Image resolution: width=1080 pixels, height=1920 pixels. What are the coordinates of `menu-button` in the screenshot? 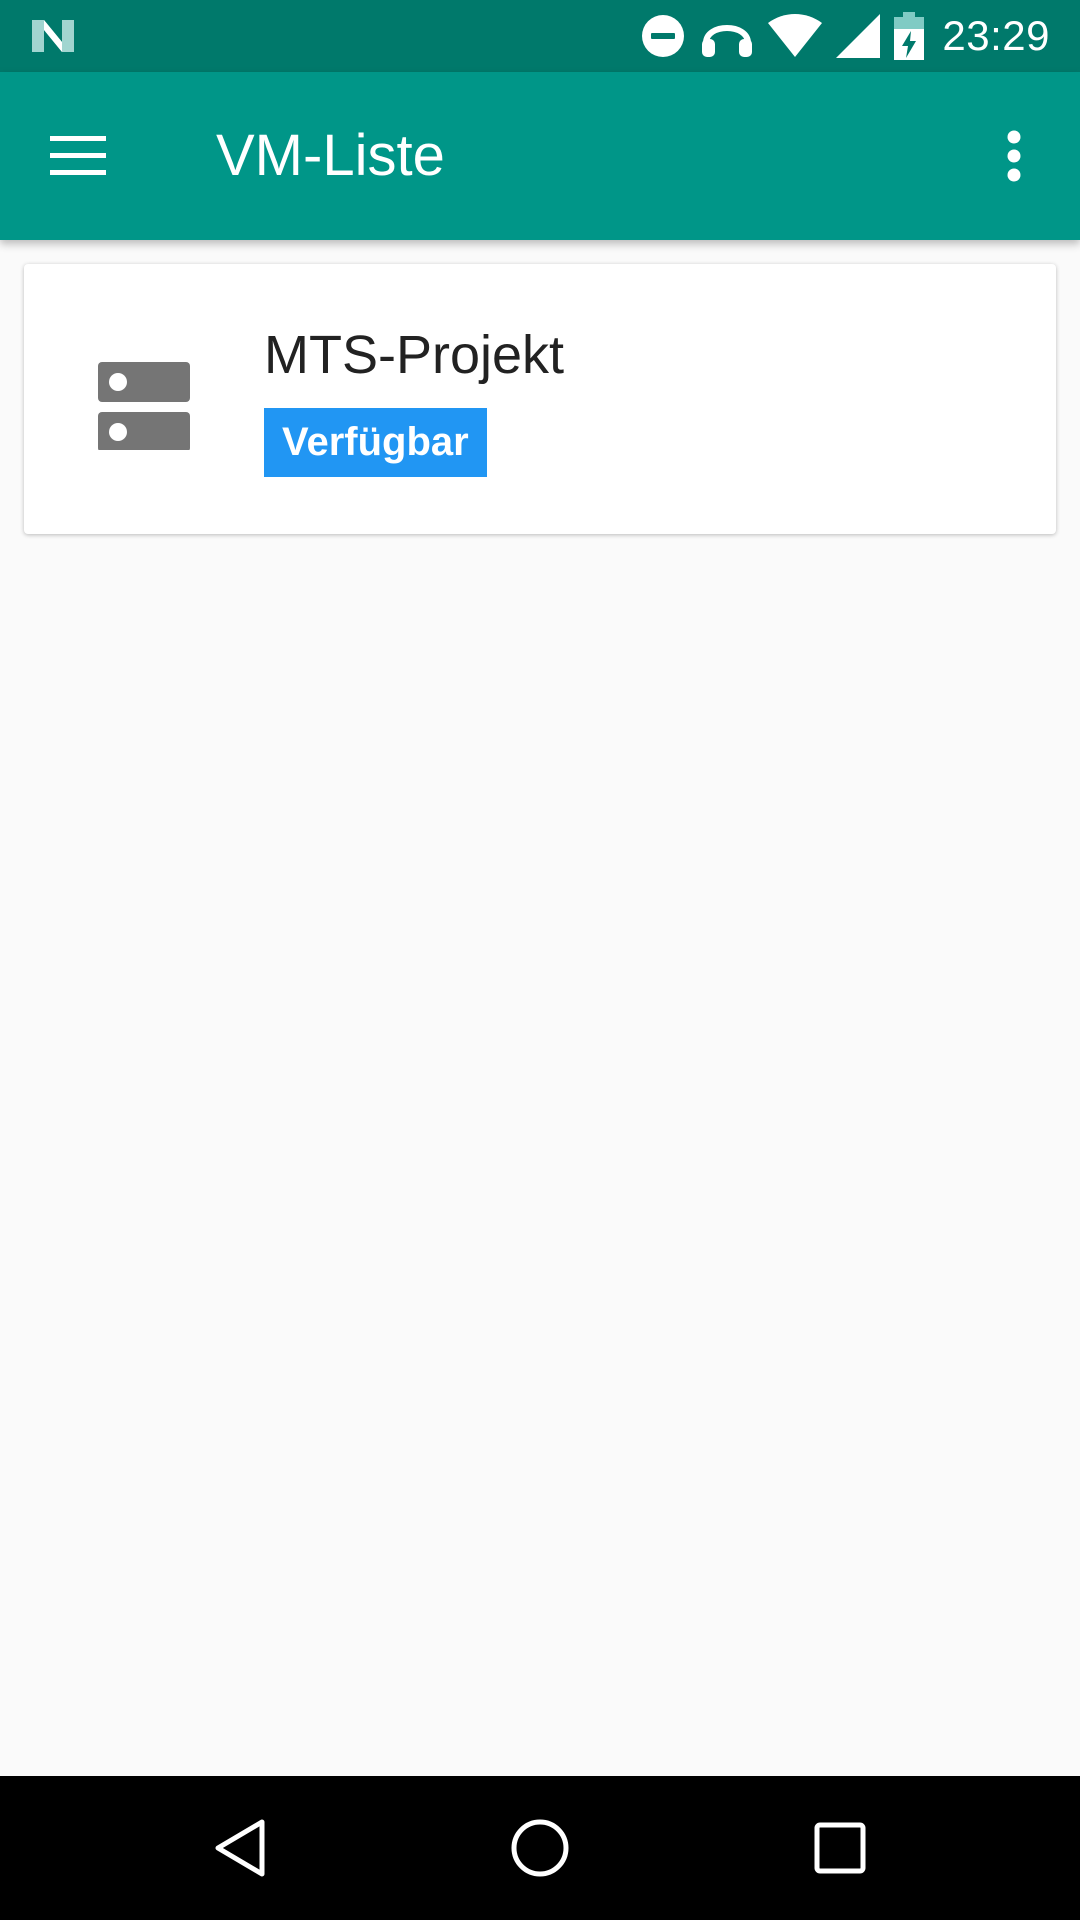 It's located at (78, 156).